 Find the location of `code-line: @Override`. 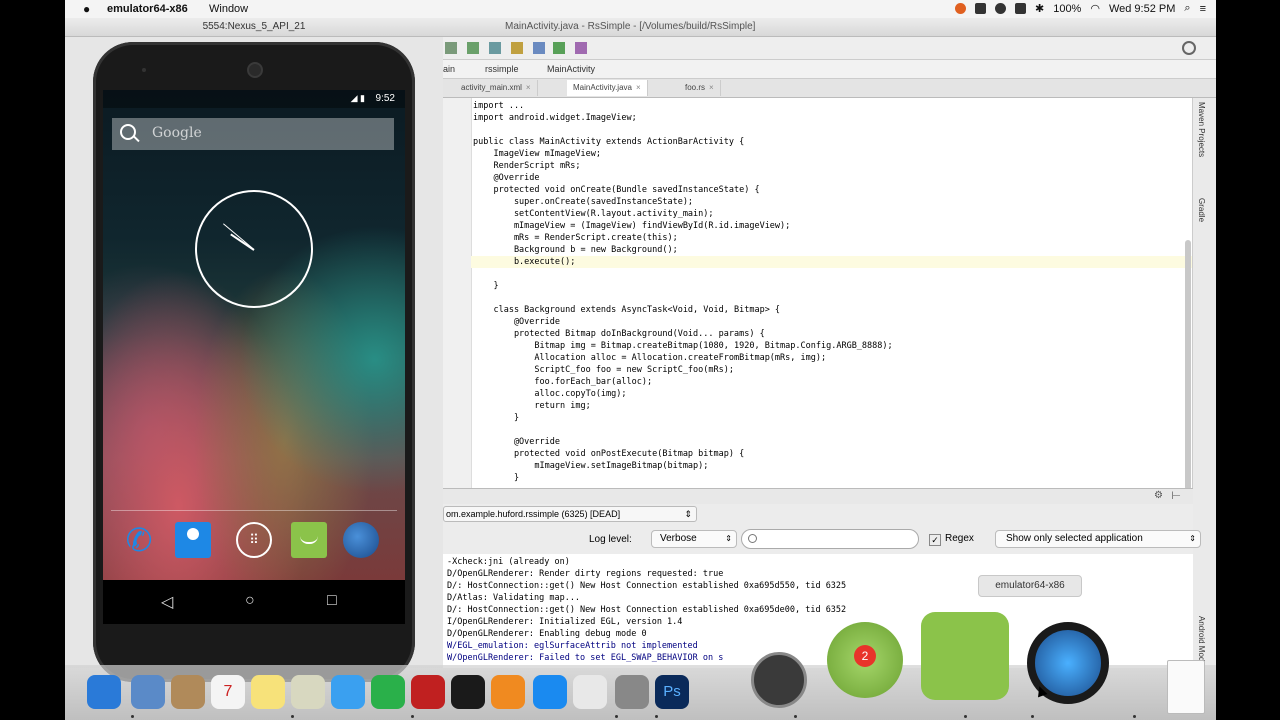

code-line: @Override is located at coordinates (516, 322).